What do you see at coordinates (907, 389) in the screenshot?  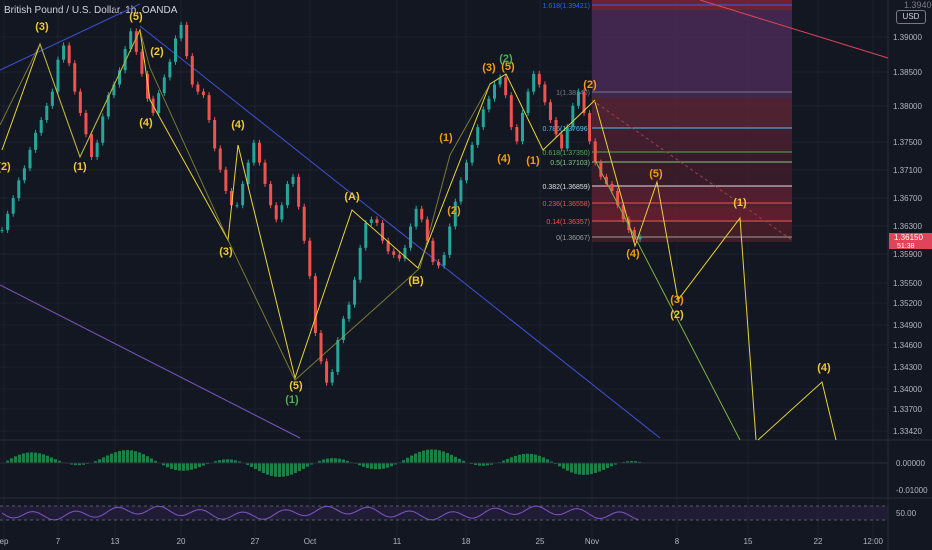 I see `y-axis-tick-label: 1.34000` at bounding box center [907, 389].